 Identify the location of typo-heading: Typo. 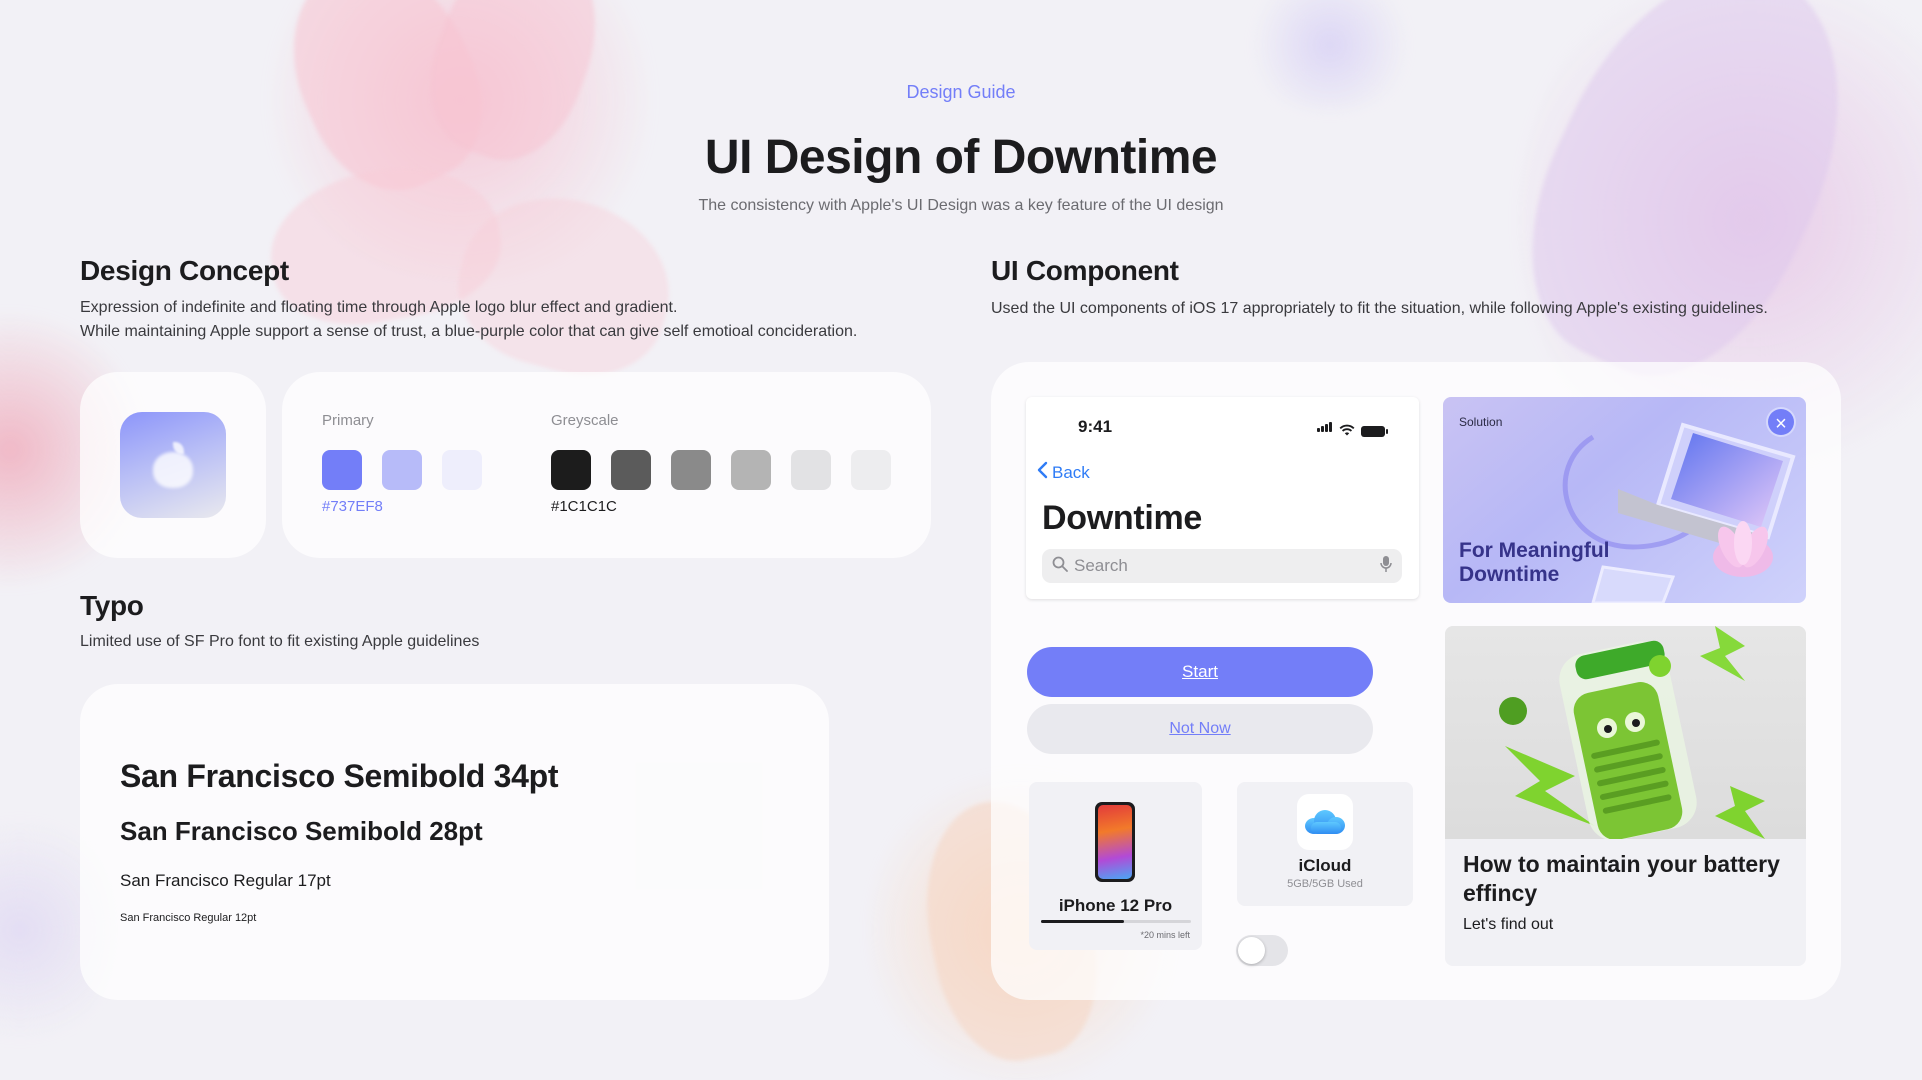
(112, 605).